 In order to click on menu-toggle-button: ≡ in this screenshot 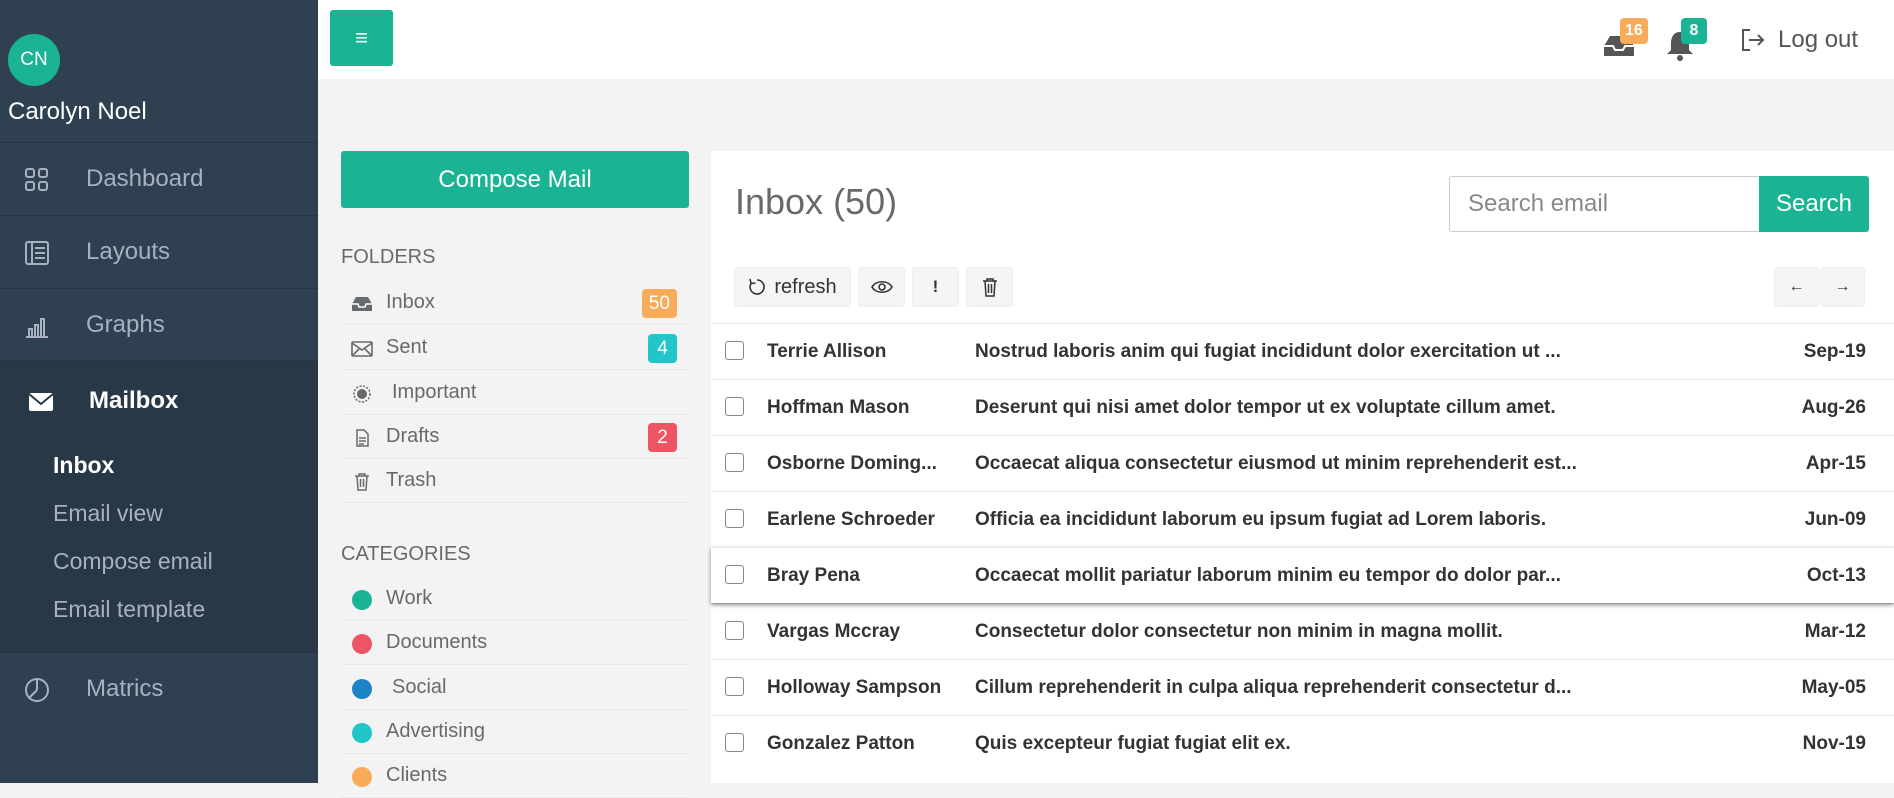, I will do `click(361, 38)`.